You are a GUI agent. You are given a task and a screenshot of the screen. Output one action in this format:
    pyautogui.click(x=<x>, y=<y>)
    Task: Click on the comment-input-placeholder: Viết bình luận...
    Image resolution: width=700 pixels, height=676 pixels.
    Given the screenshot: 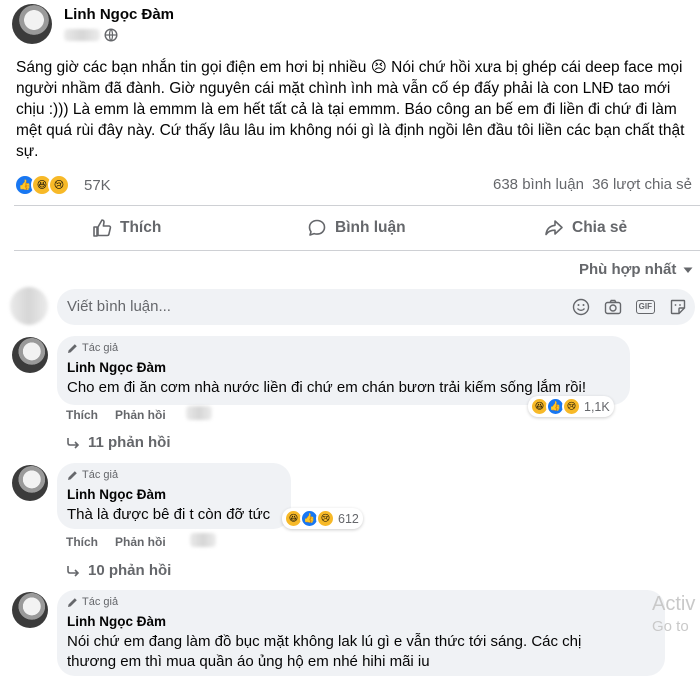 What is the action you would take?
    pyautogui.click(x=119, y=306)
    